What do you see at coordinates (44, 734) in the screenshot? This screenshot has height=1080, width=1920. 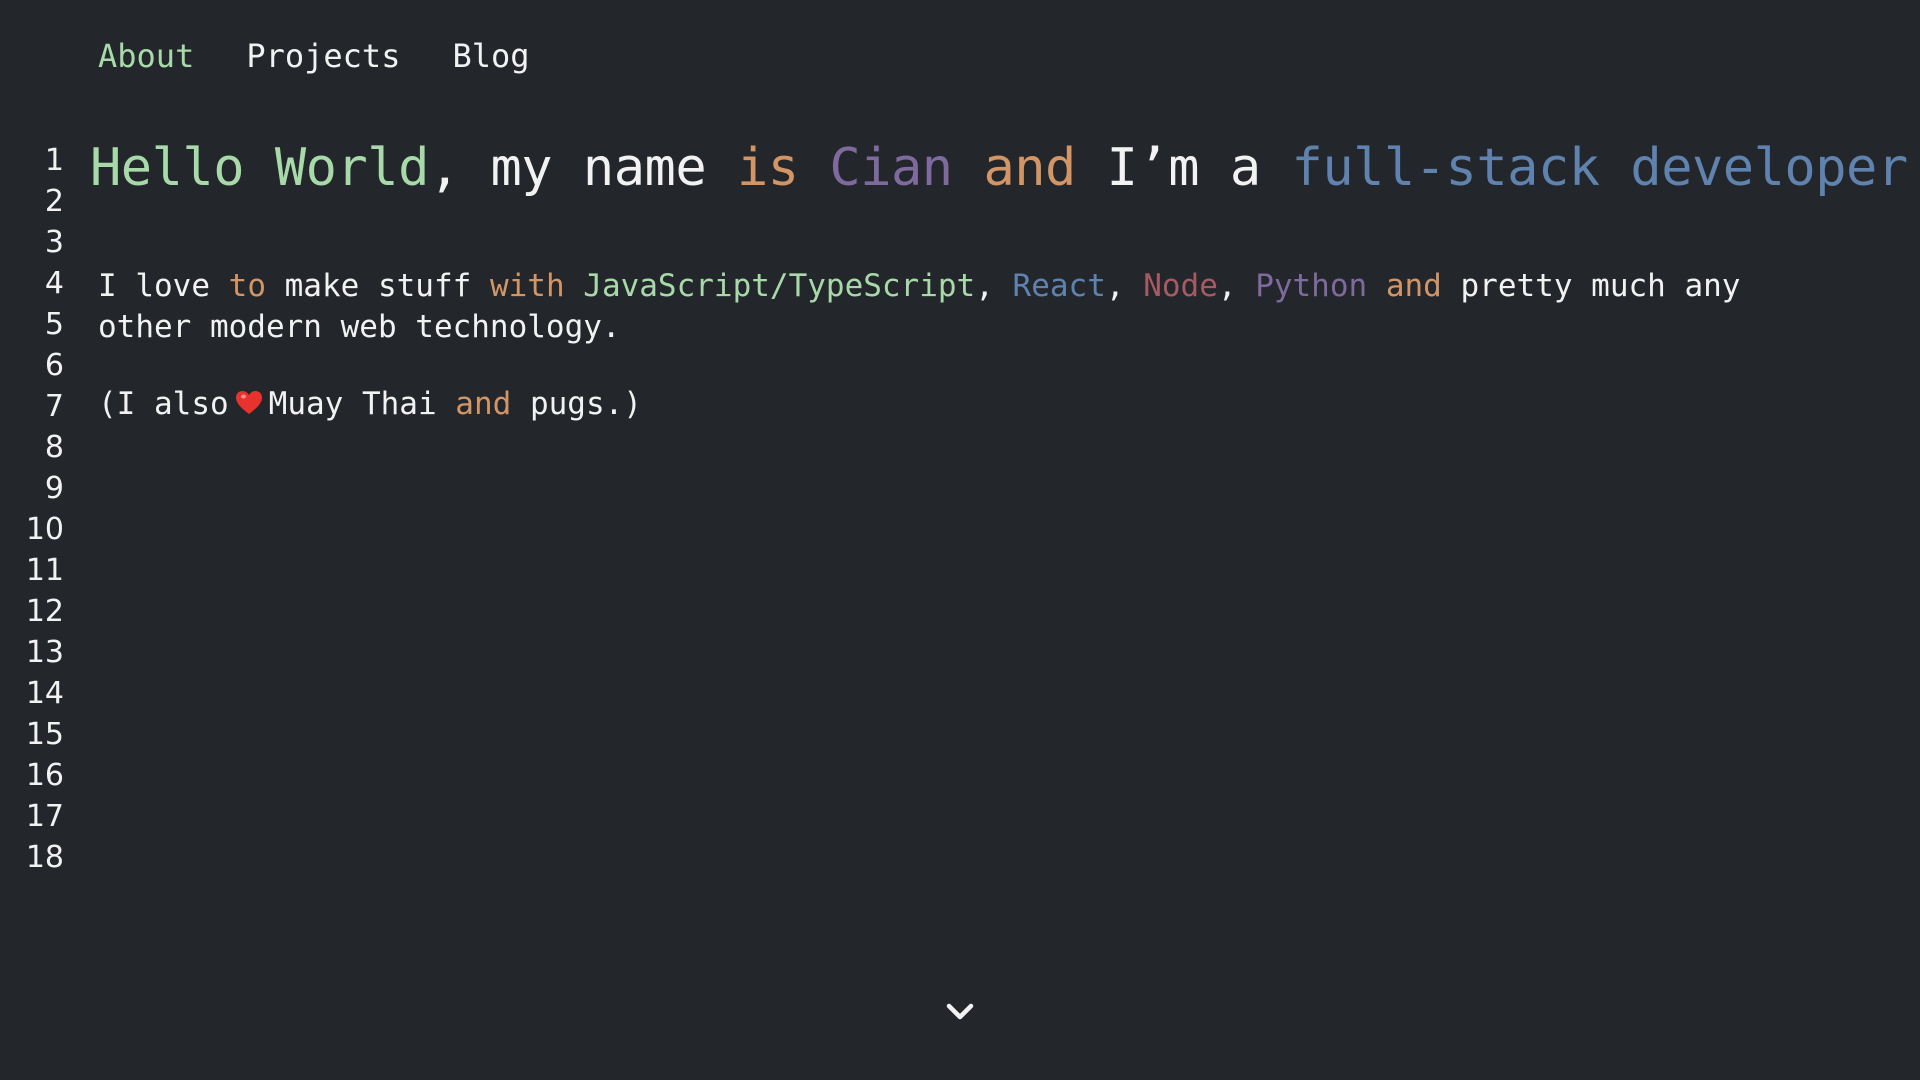 I see `line-number: 15` at bounding box center [44, 734].